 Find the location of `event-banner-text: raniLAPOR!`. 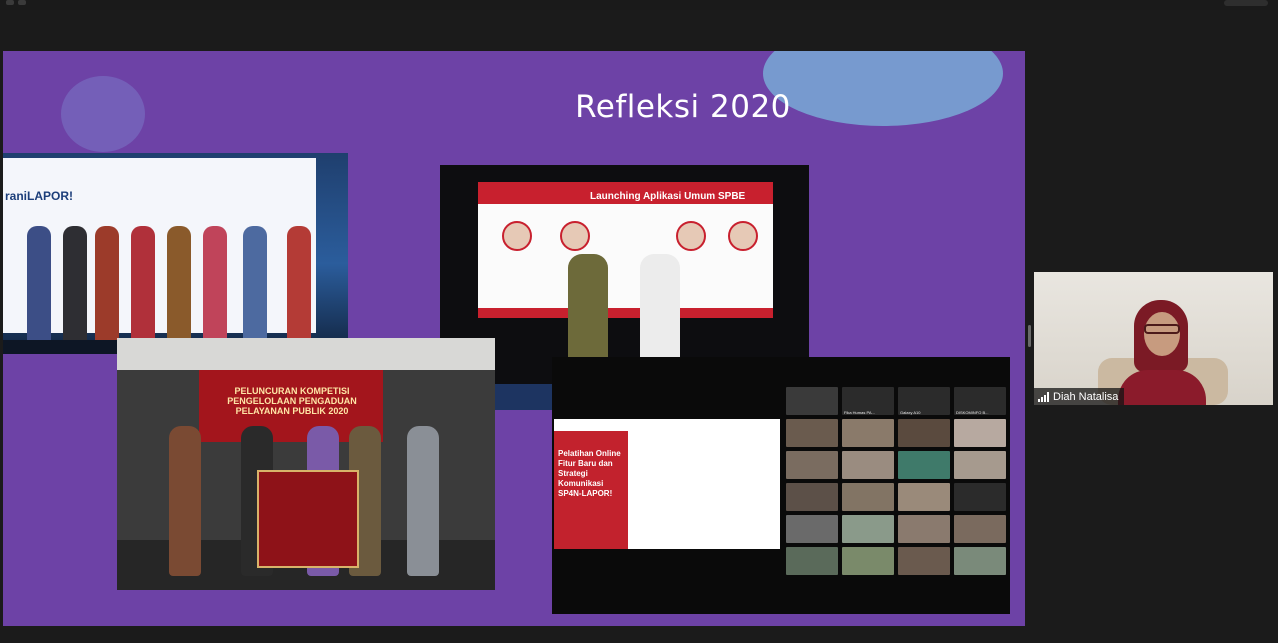

event-banner-text: raniLAPOR! is located at coordinates (39, 196).